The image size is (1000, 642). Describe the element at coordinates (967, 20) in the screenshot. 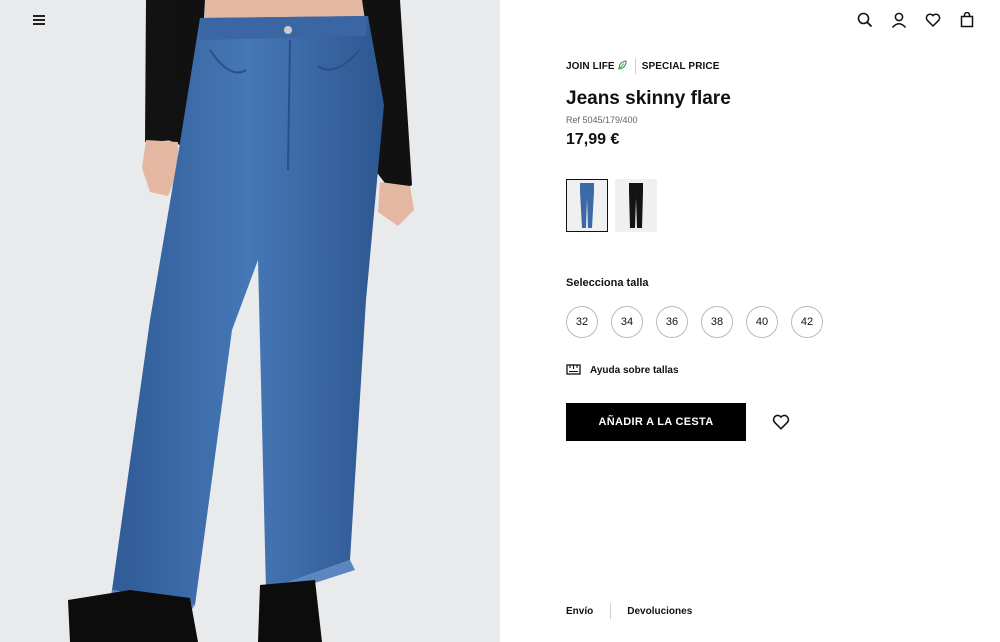

I see `shopping-bag-icon` at that location.